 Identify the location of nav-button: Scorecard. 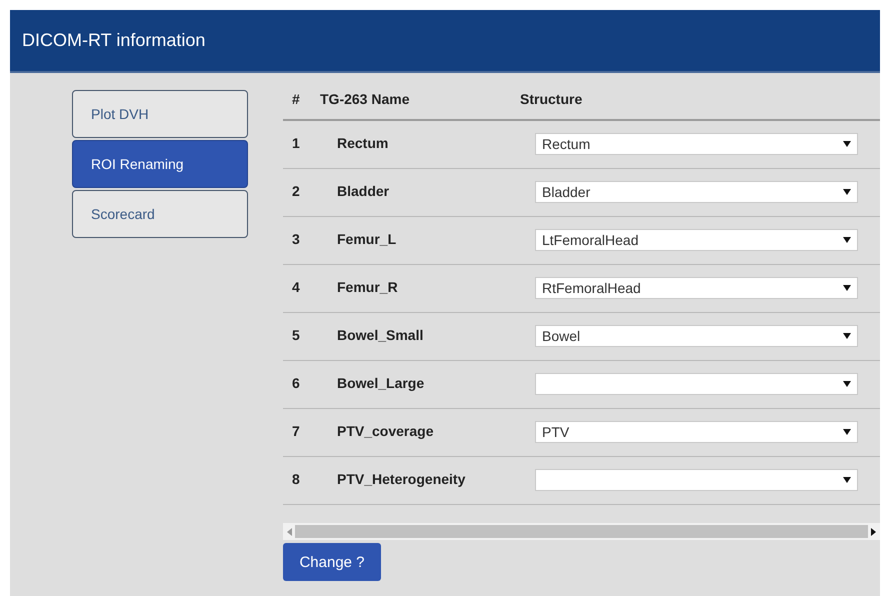
(160, 214).